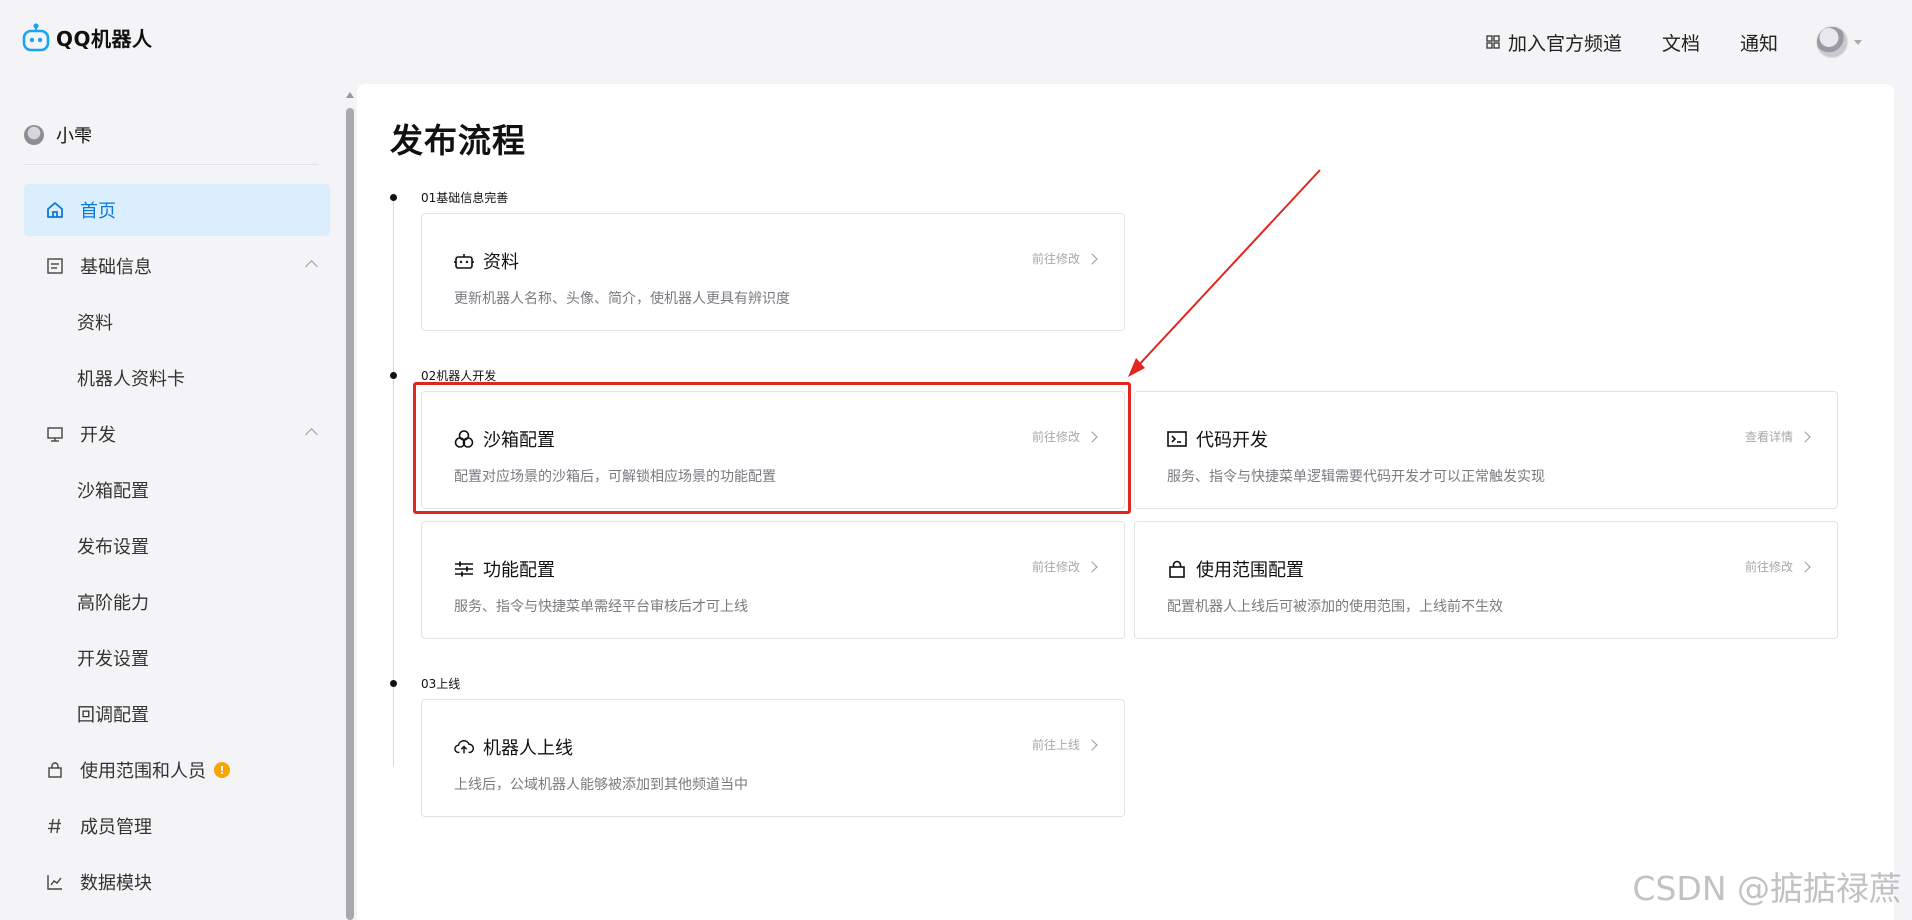 The height and width of the screenshot is (920, 1912). What do you see at coordinates (1759, 42) in the screenshot?
I see `notice-link: 通知` at bounding box center [1759, 42].